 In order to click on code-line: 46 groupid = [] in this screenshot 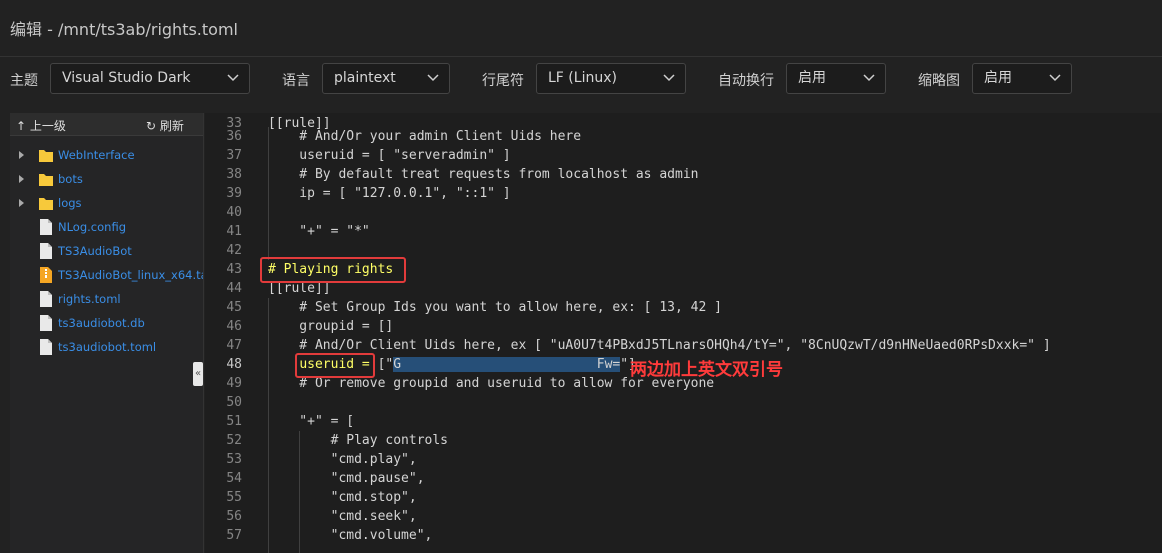, I will do `click(683, 326)`.